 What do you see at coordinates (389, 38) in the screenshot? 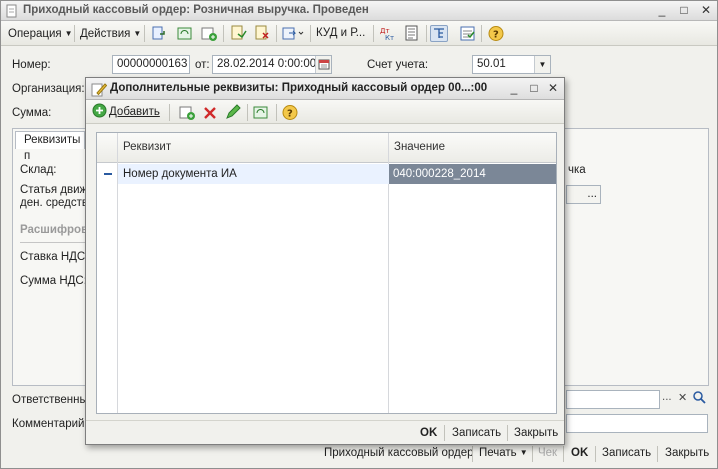
I see `svg-text: Кт` at bounding box center [389, 38].